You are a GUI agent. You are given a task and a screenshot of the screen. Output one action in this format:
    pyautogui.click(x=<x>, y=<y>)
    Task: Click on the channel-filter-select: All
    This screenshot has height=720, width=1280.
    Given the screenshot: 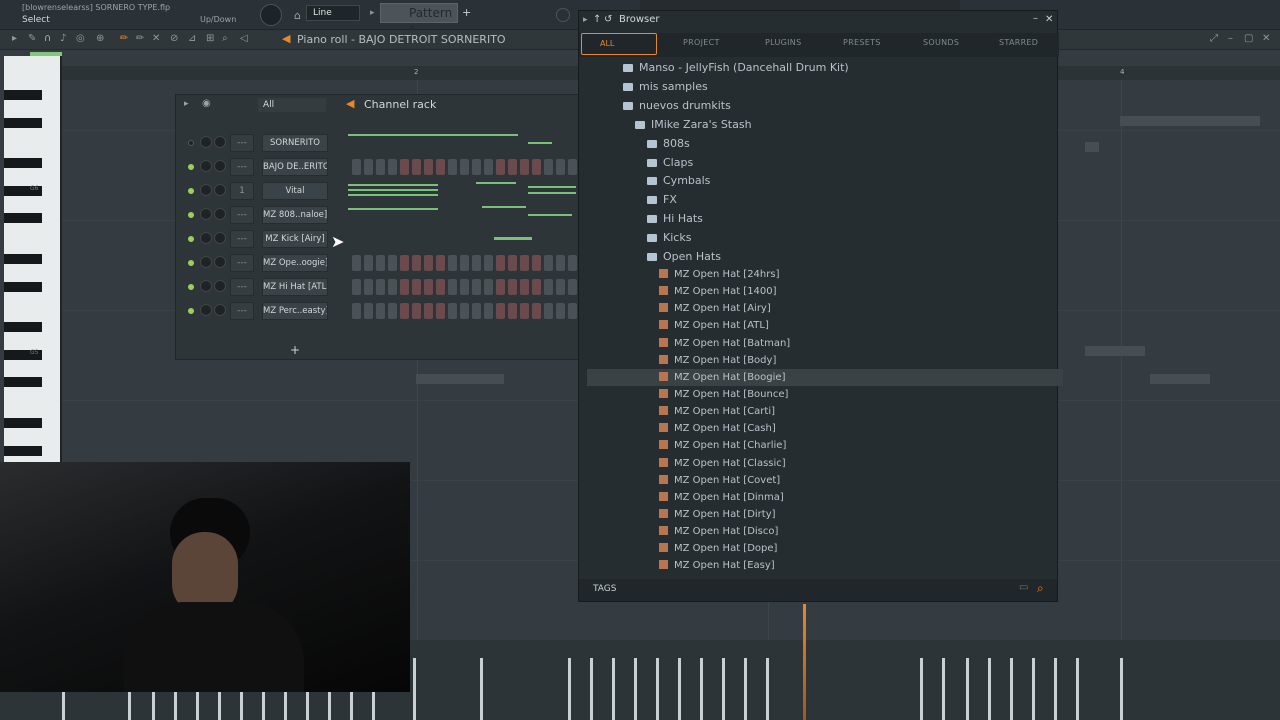 What is the action you would take?
    pyautogui.click(x=292, y=105)
    